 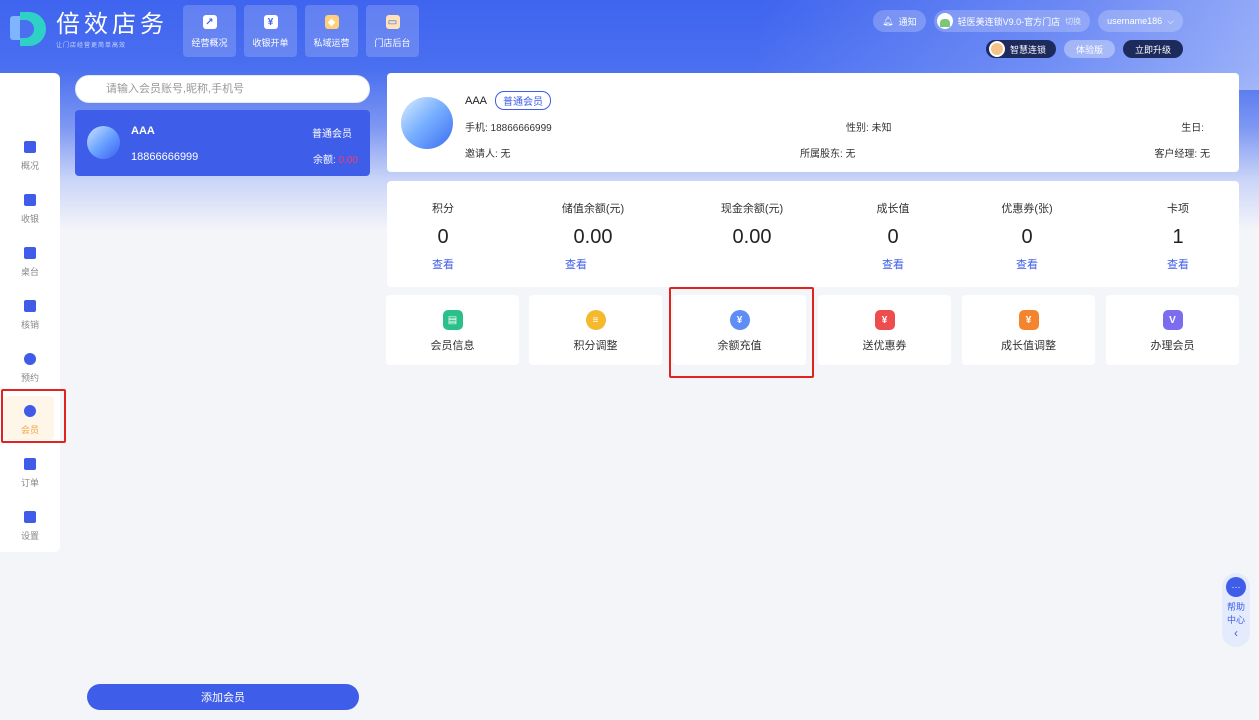 What do you see at coordinates (1028, 346) in the screenshot?
I see `action-label: 成长值调整` at bounding box center [1028, 346].